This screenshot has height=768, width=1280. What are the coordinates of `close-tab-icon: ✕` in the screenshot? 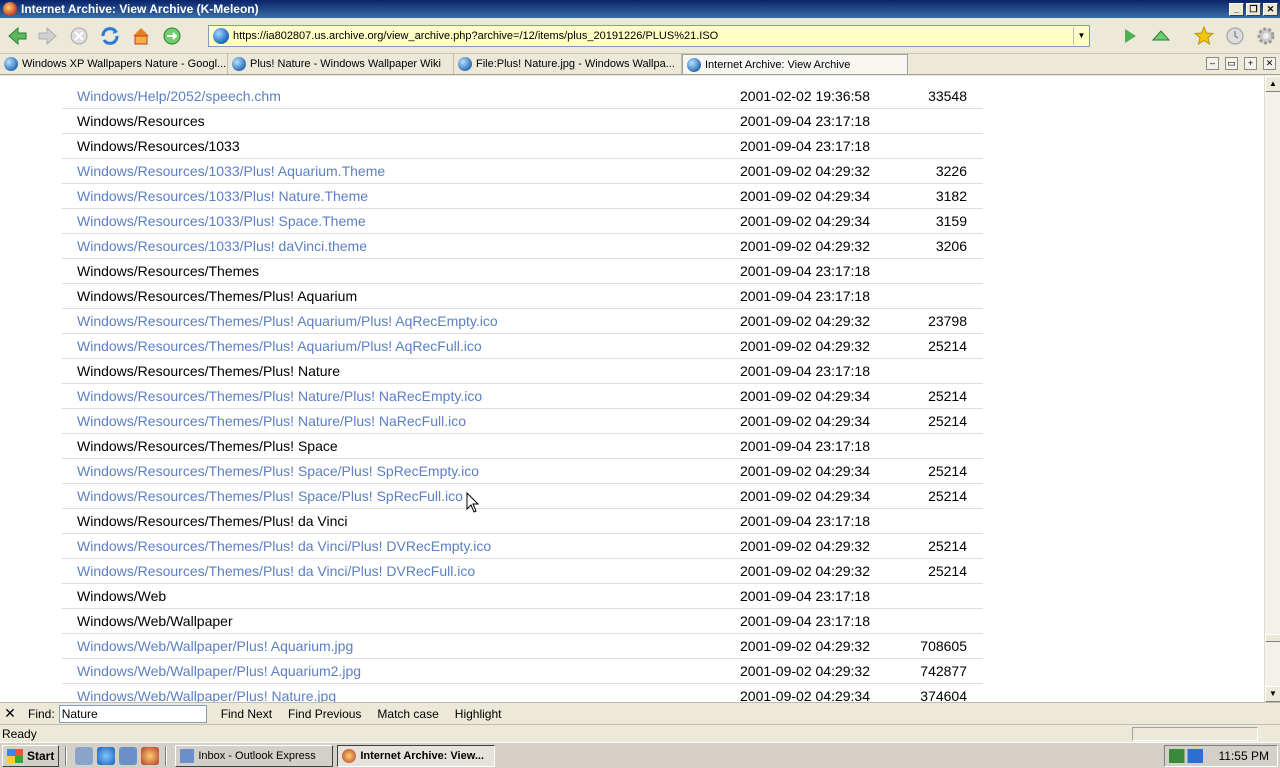 It's located at (1269, 63).